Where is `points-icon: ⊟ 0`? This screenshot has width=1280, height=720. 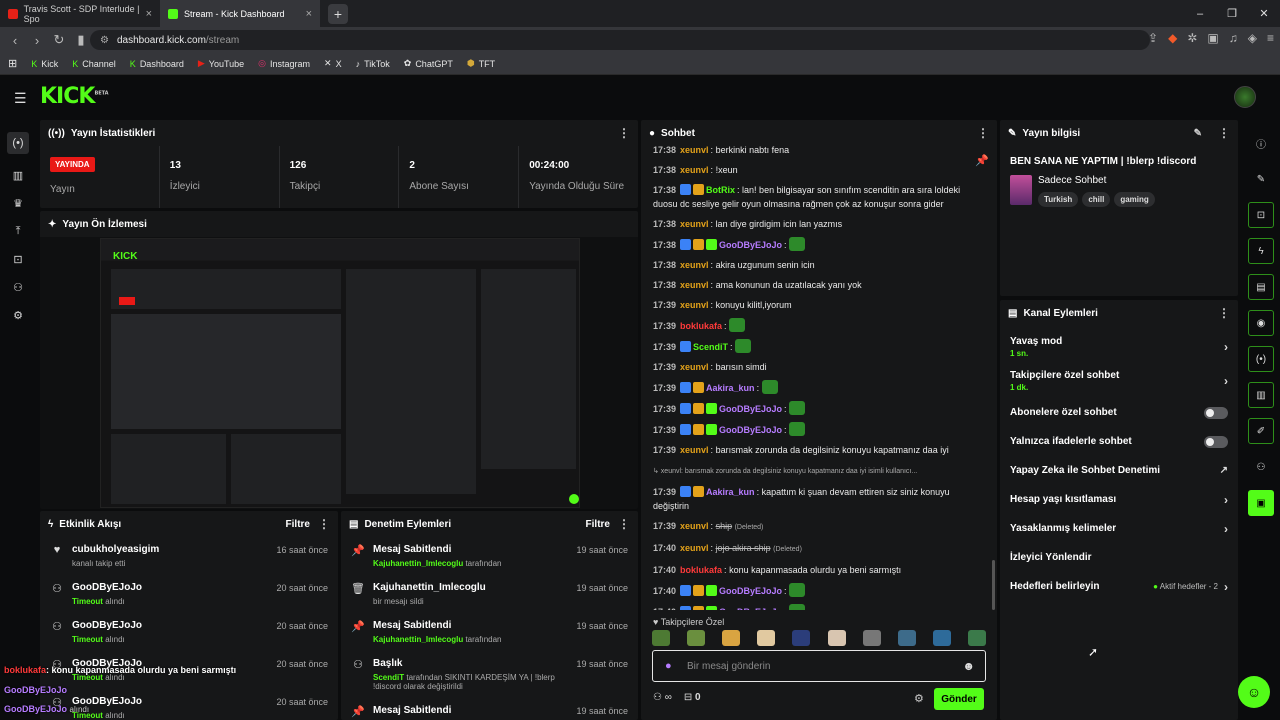
points-icon: ⊟ 0 is located at coordinates (692, 697).